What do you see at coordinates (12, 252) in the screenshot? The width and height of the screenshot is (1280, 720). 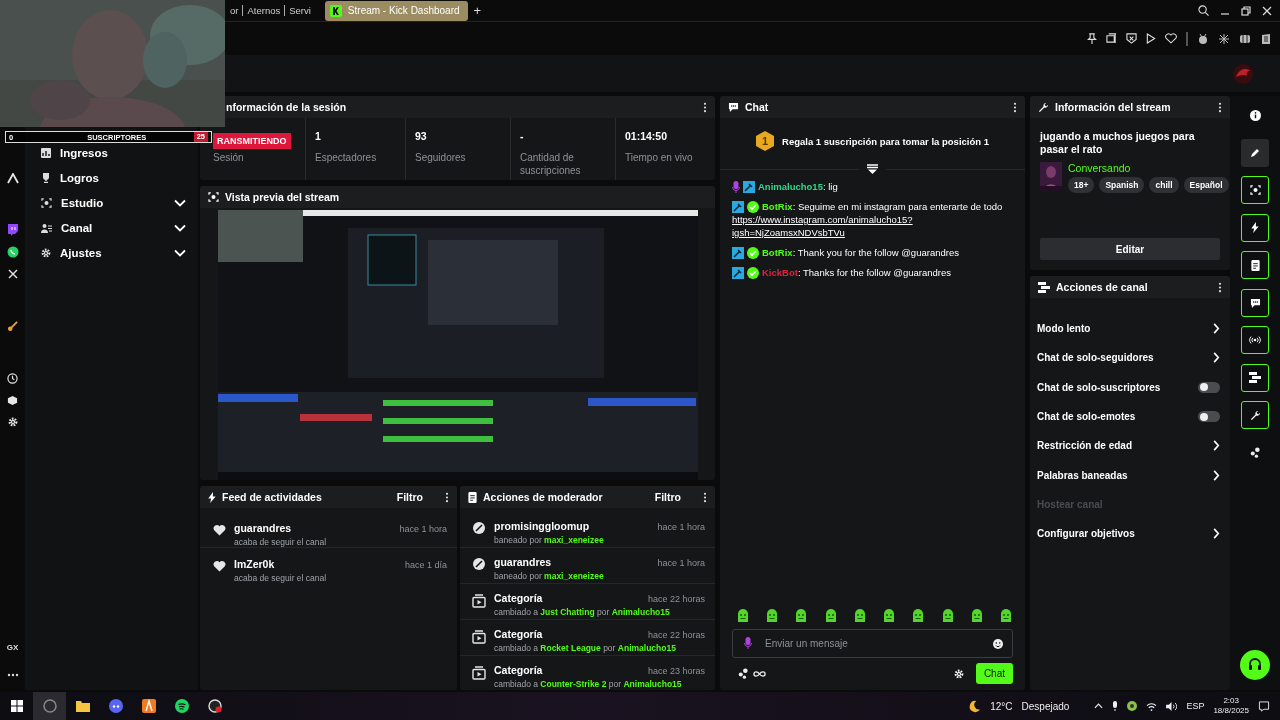 I see `whatsapp-icon` at bounding box center [12, 252].